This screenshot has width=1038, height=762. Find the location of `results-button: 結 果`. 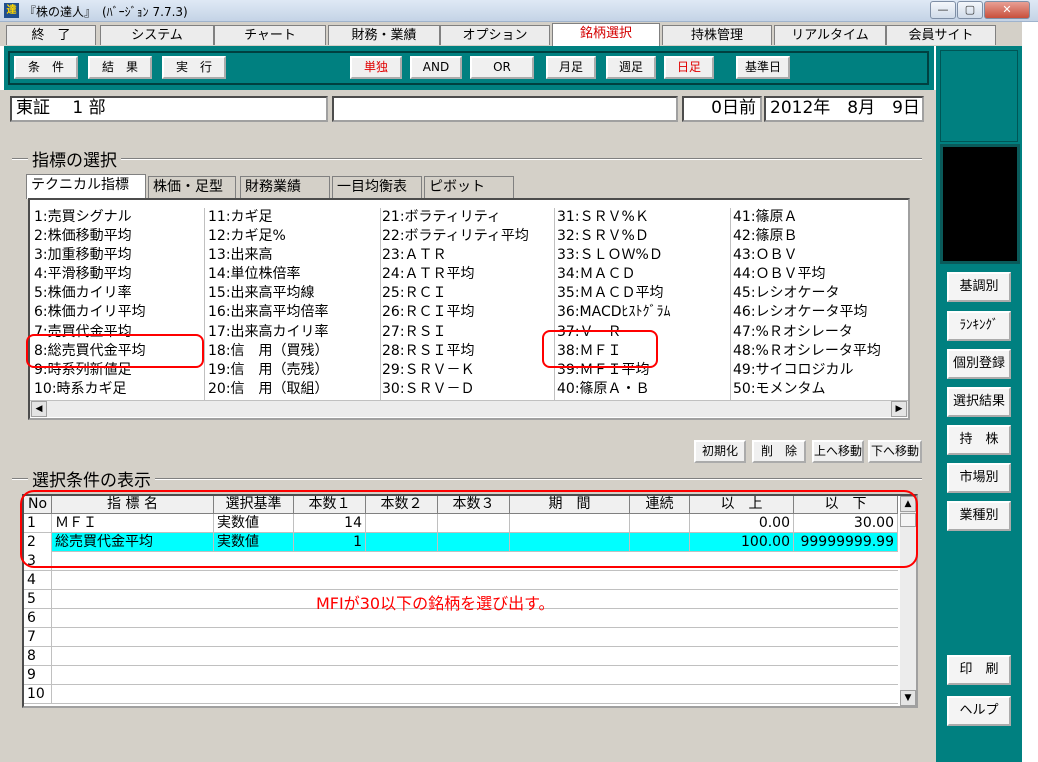

results-button: 結 果 is located at coordinates (120, 67).